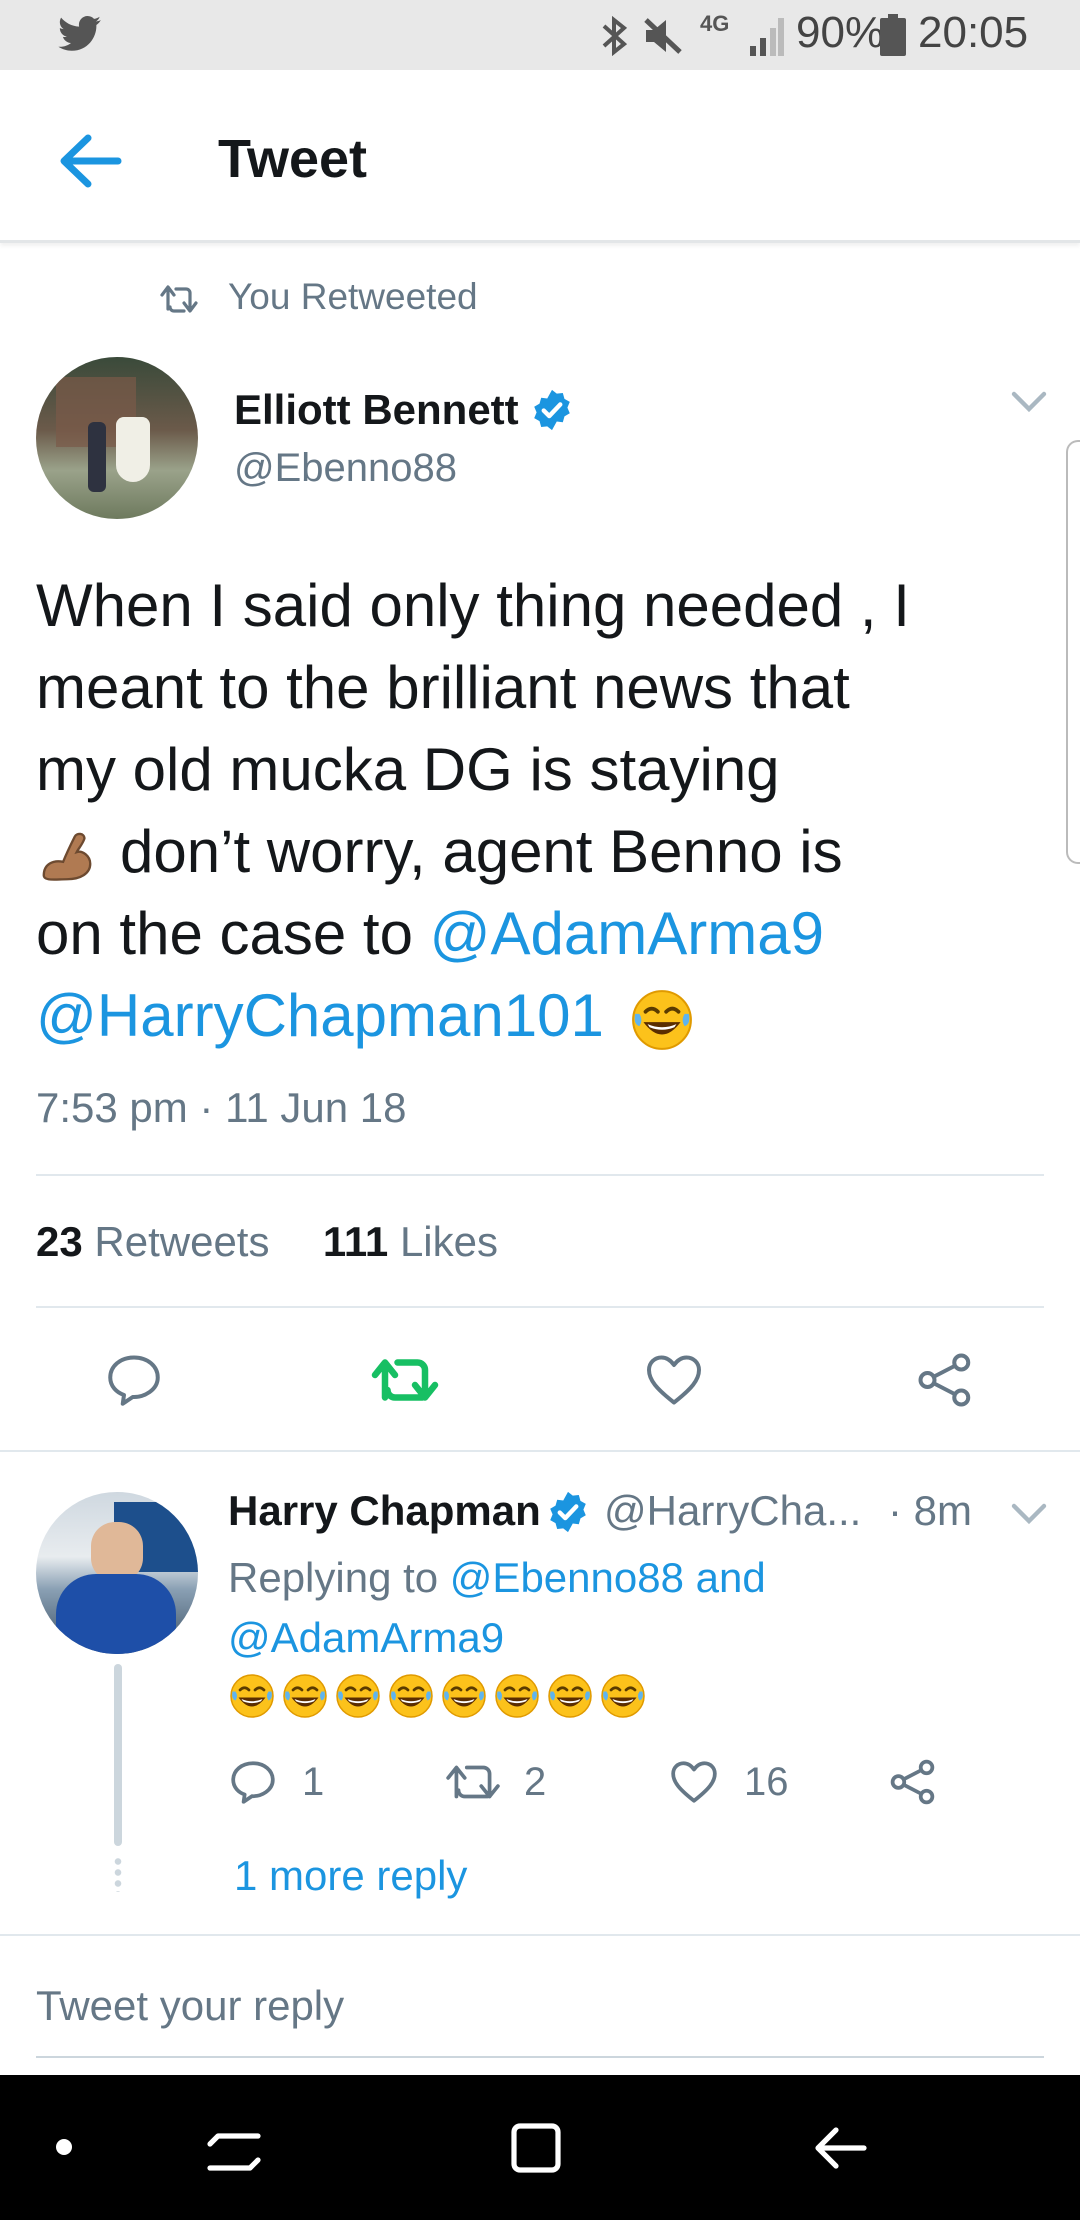 Image resolution: width=1080 pixels, height=2220 pixels. I want to click on reply-retweet-count: 2, so click(535, 1782).